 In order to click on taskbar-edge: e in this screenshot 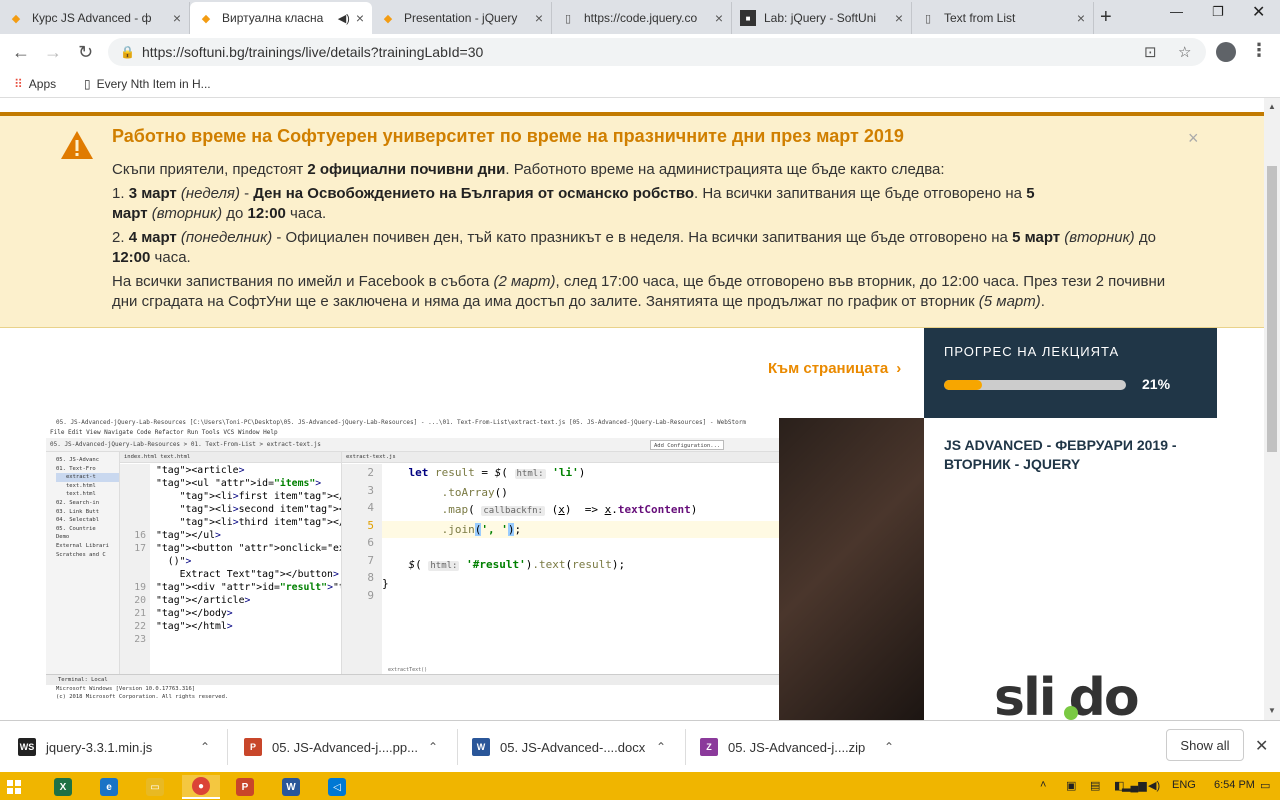, I will do `click(109, 787)`.